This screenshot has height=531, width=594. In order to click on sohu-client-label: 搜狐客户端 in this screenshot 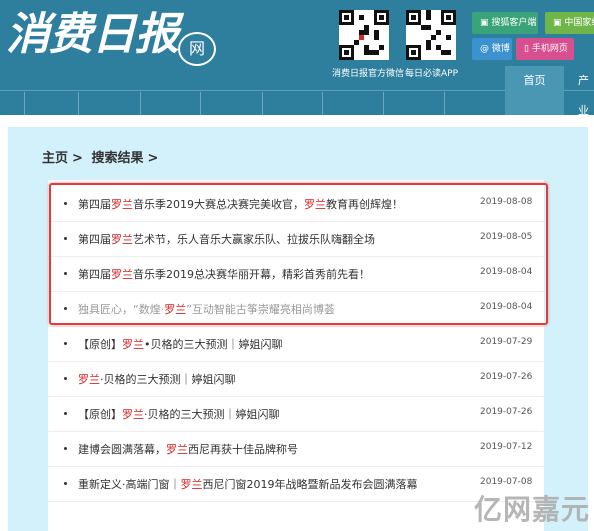, I will do `click(514, 23)`.